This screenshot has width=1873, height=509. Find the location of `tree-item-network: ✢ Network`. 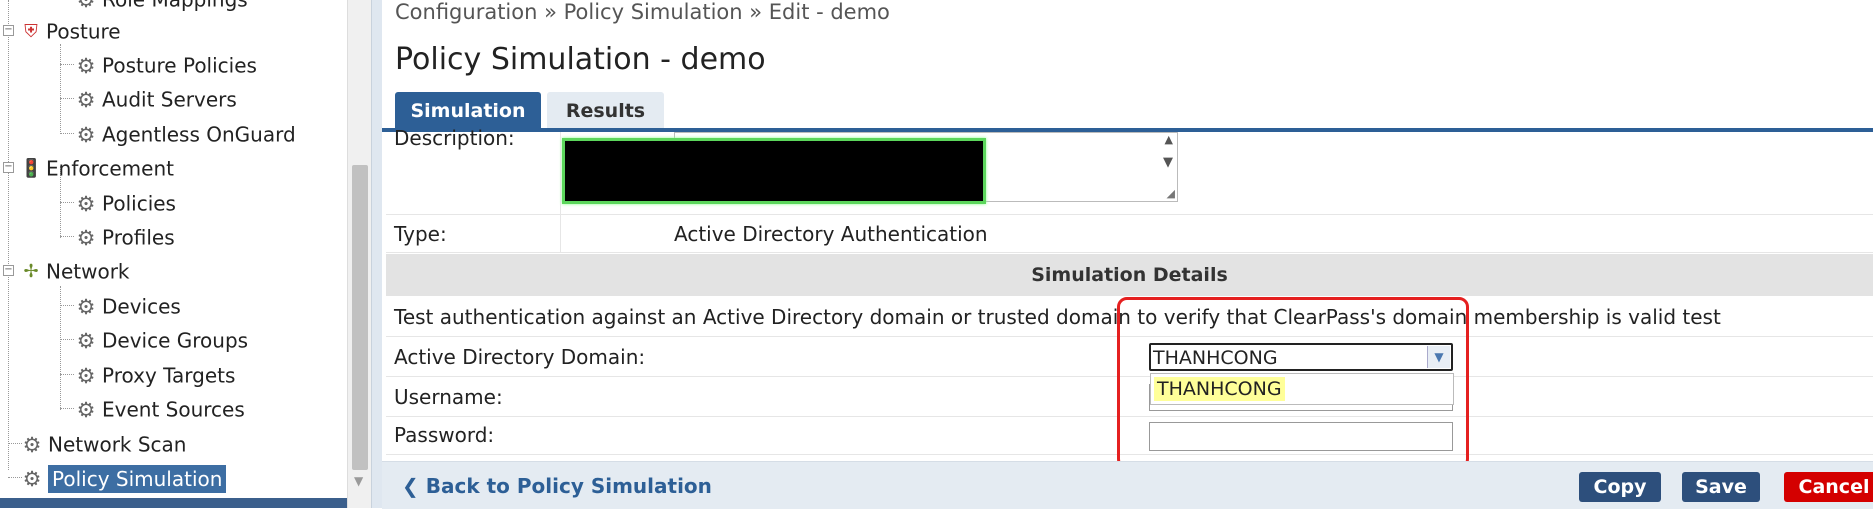

tree-item-network: ✢ Network is located at coordinates (74, 270).